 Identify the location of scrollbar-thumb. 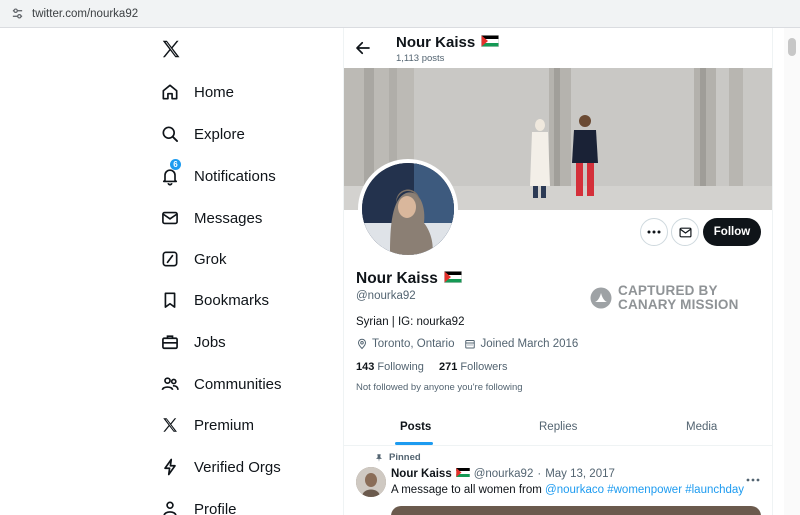
(792, 47).